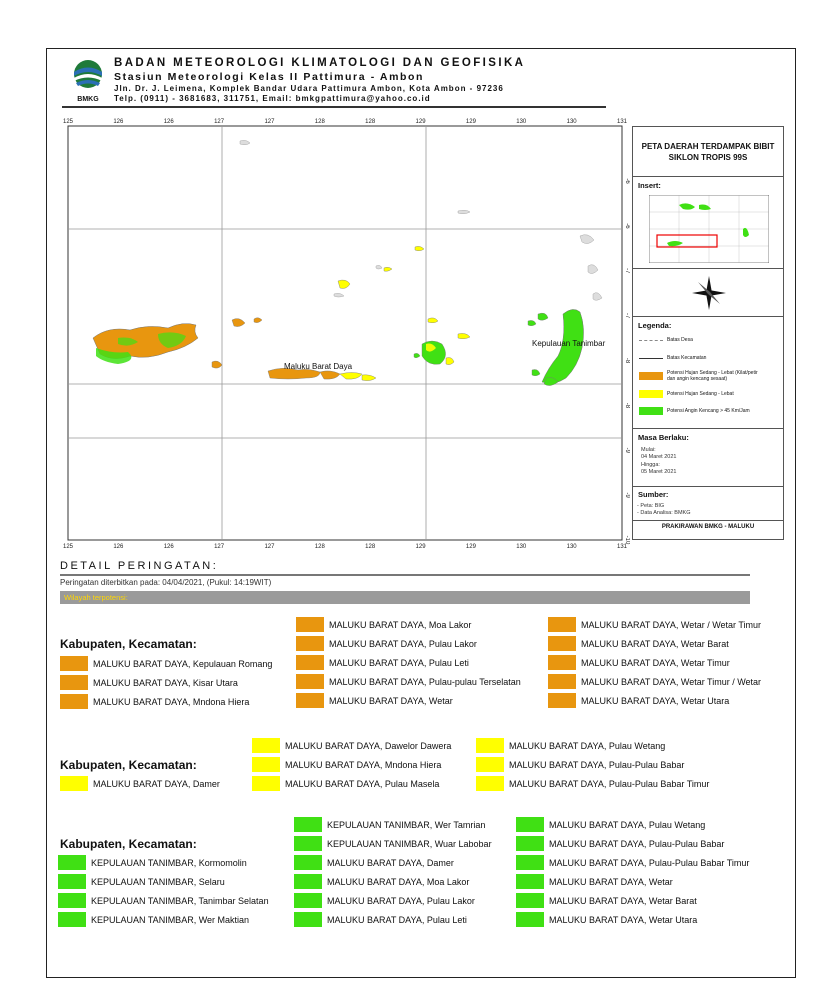  I want to click on tick-label: 125, so click(68, 122).